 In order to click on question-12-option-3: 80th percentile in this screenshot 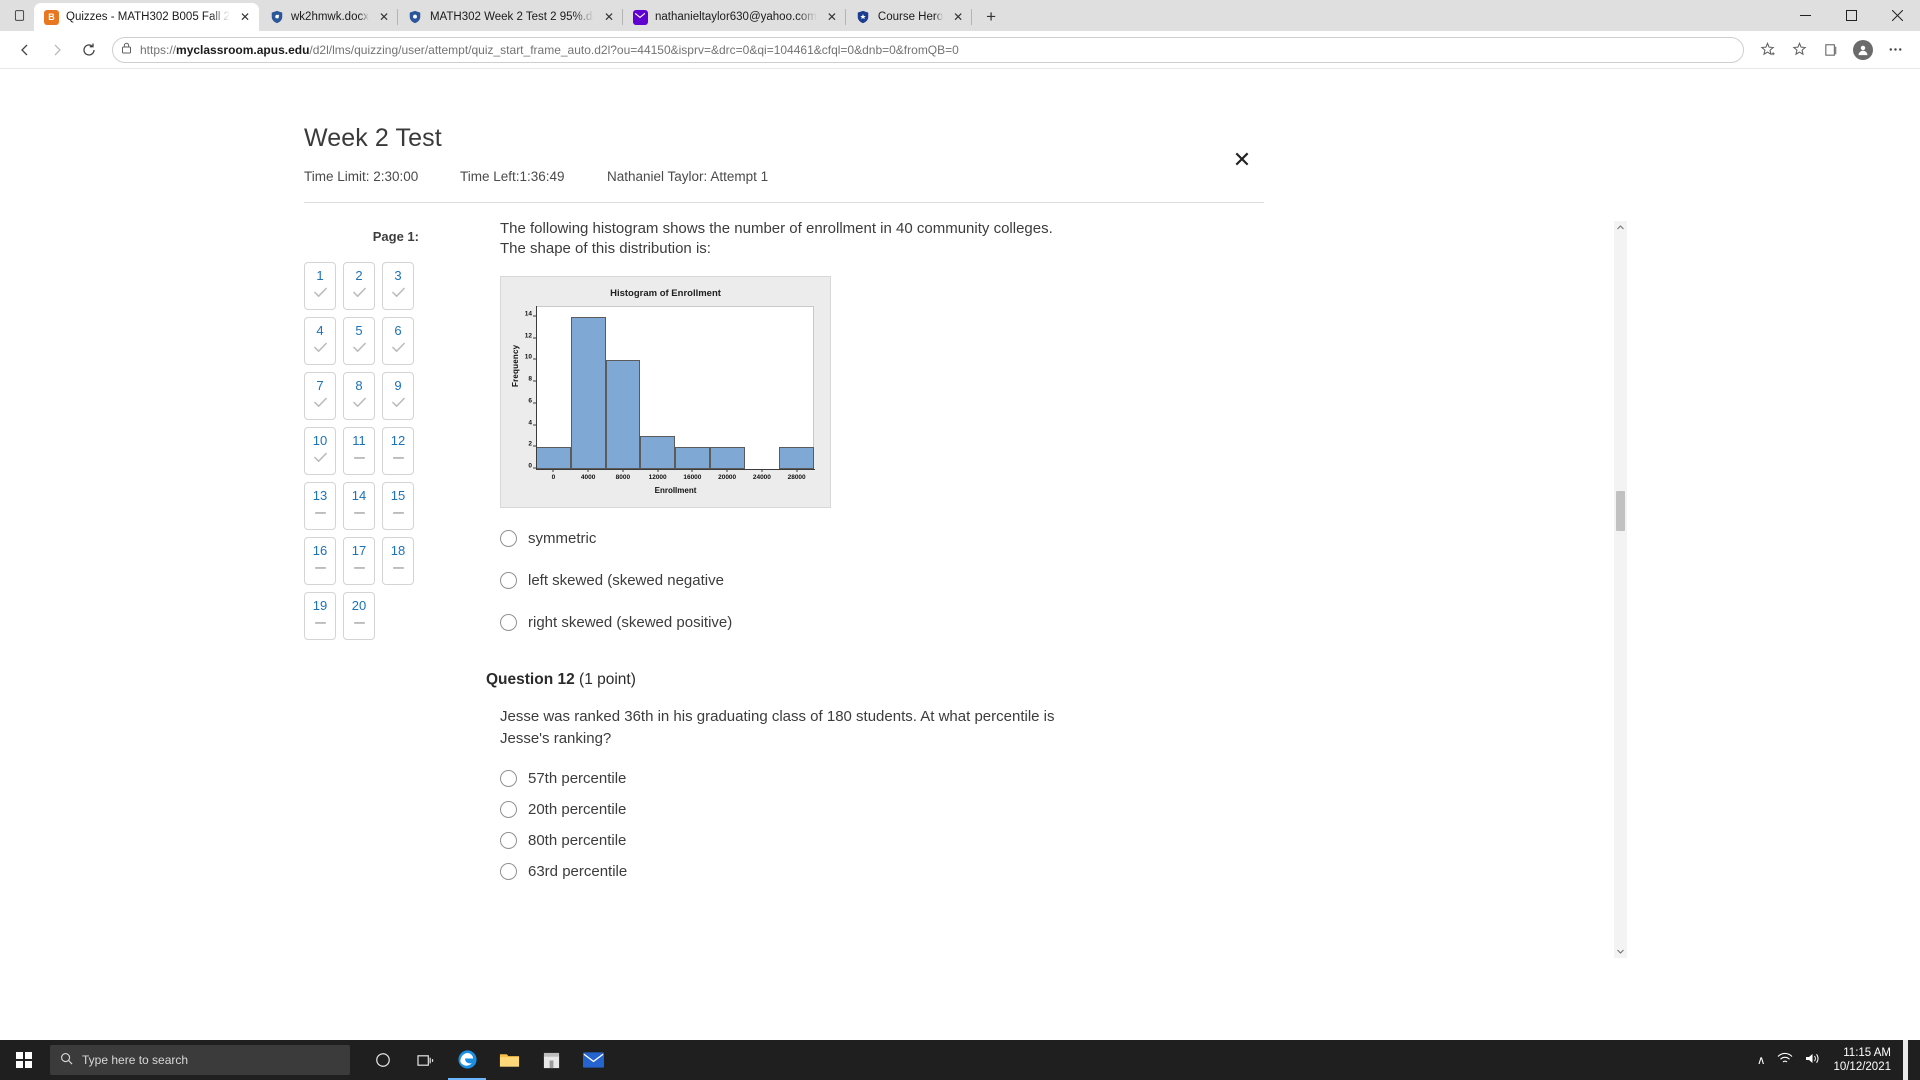, I will do `click(878, 840)`.